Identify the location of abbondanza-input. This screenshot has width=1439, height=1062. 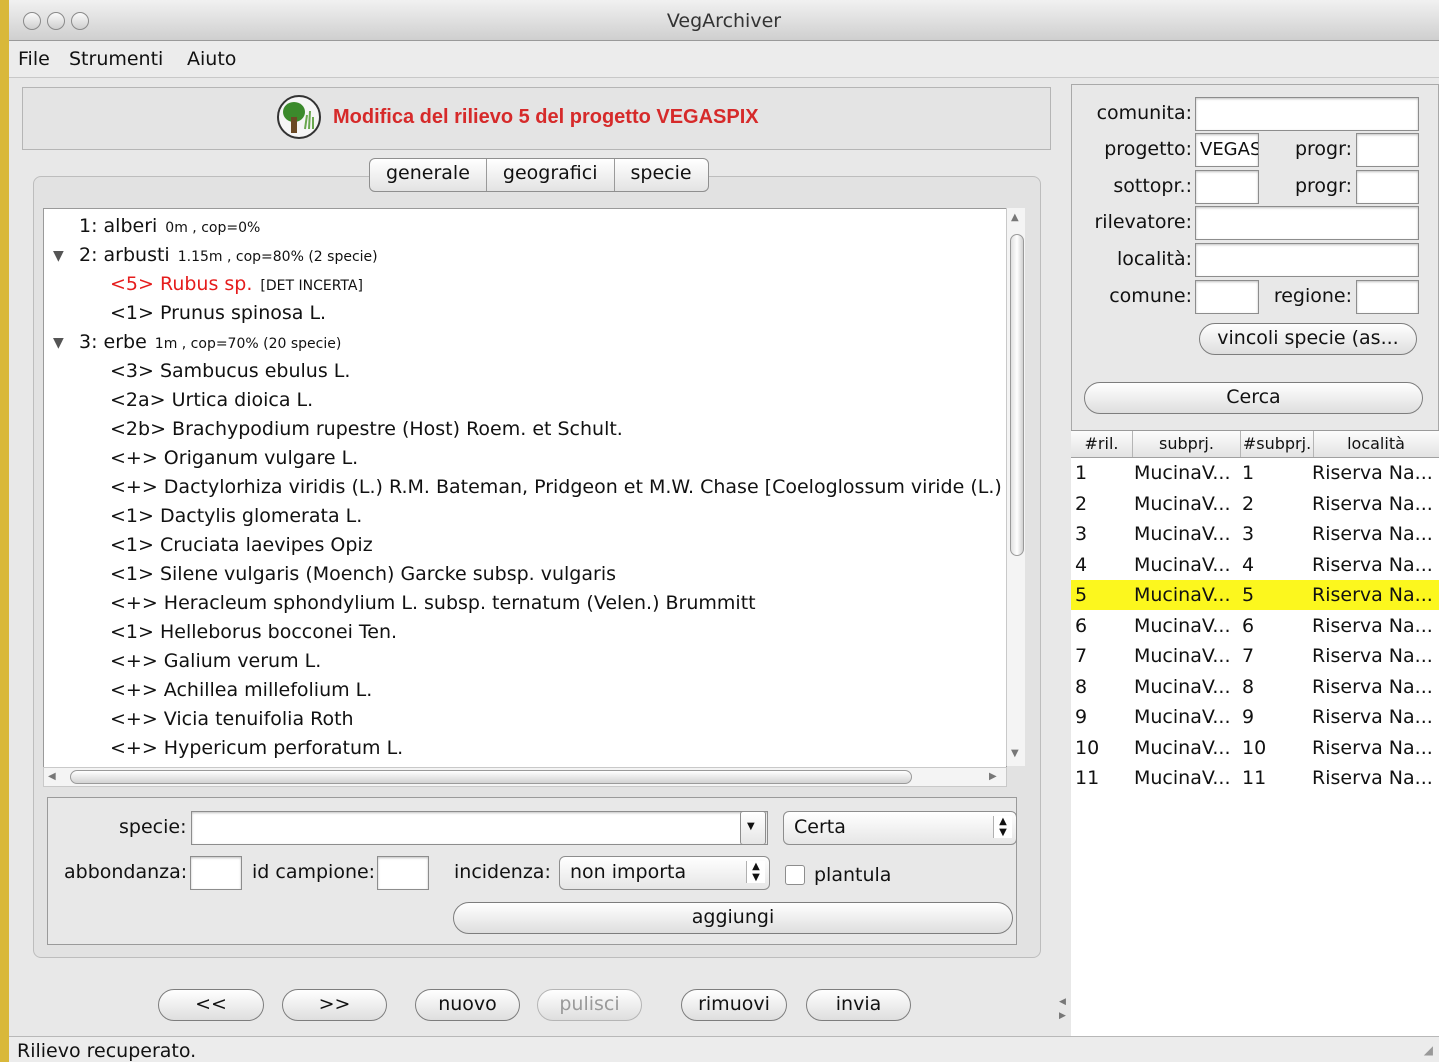
(216, 873).